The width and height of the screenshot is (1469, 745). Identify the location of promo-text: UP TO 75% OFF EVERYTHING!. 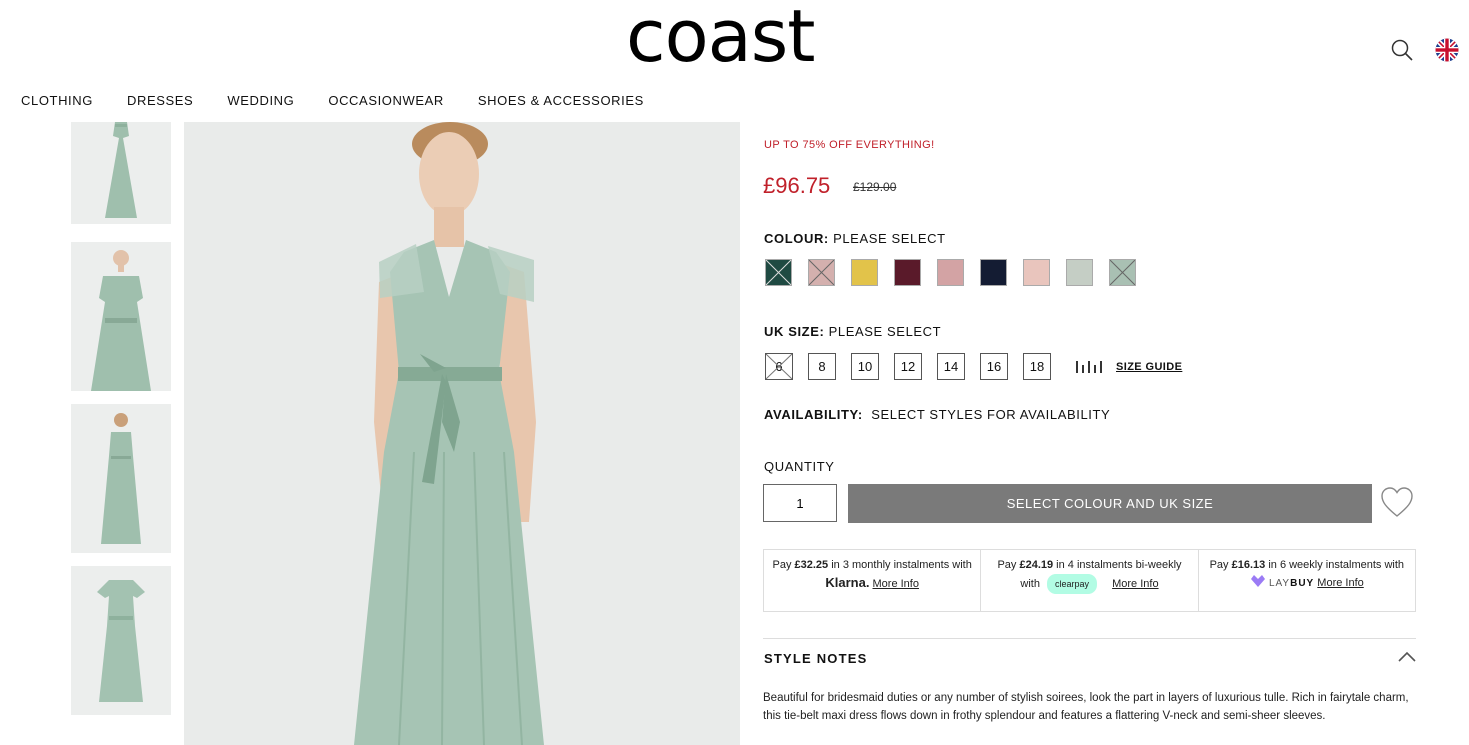
(849, 145).